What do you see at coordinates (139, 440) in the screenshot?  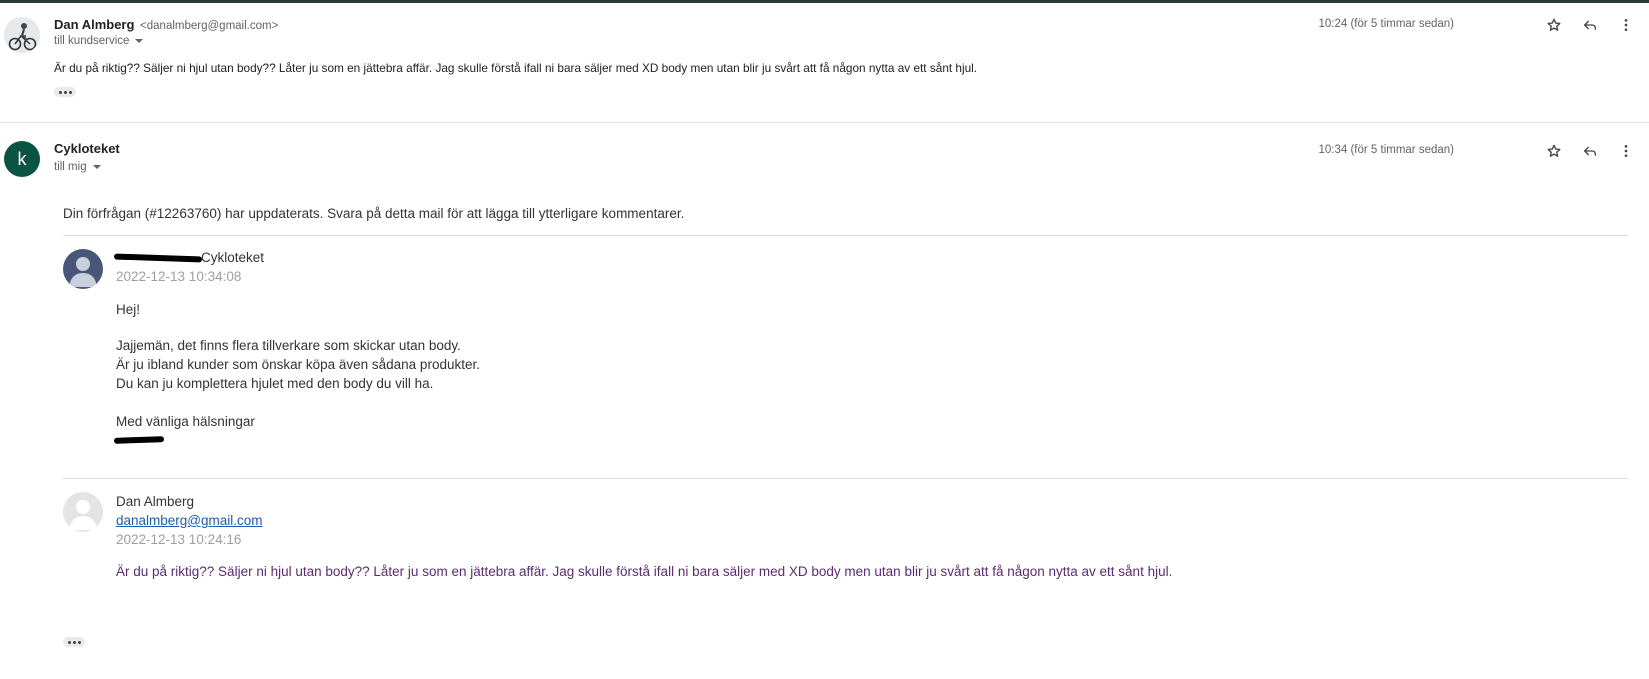 I see `redaction-scribble` at bounding box center [139, 440].